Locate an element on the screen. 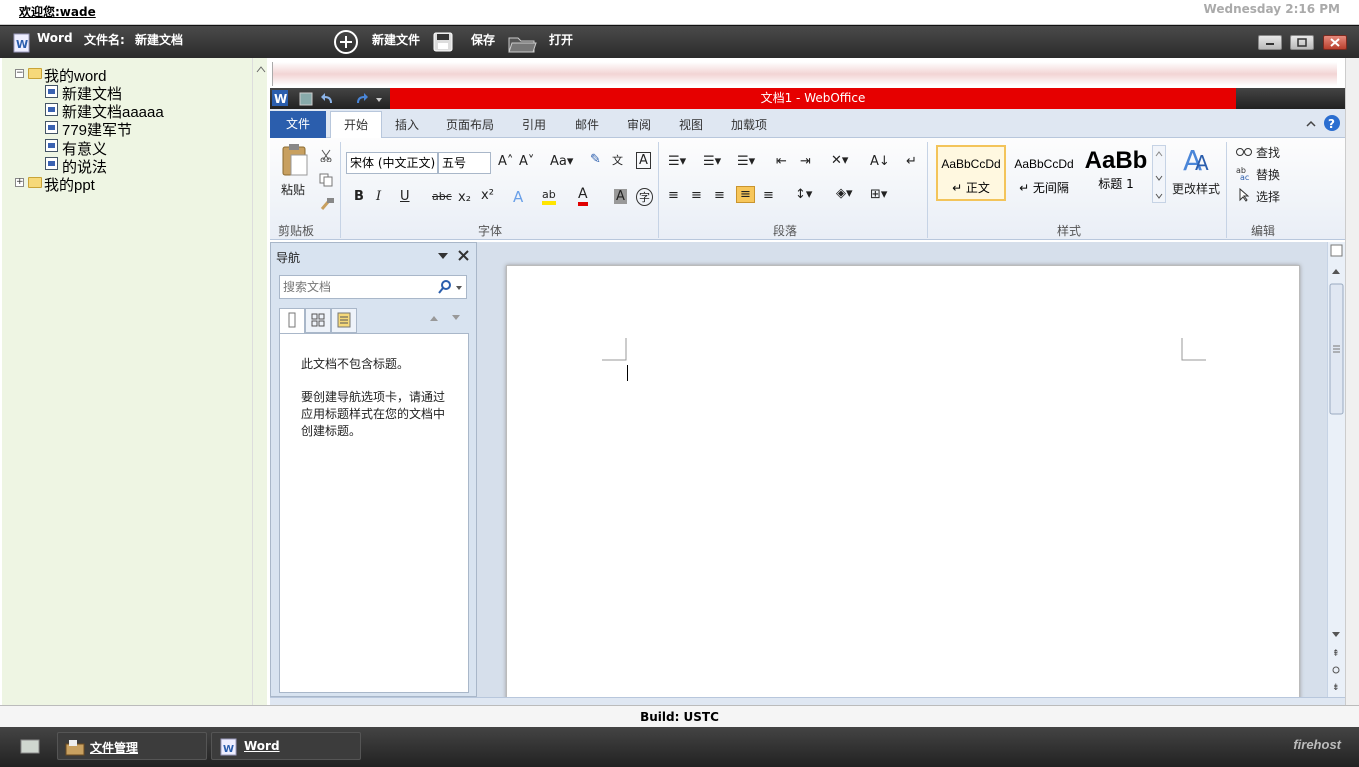 The width and height of the screenshot is (1359, 767). replace-button: 替换 is located at coordinates (1268, 174).